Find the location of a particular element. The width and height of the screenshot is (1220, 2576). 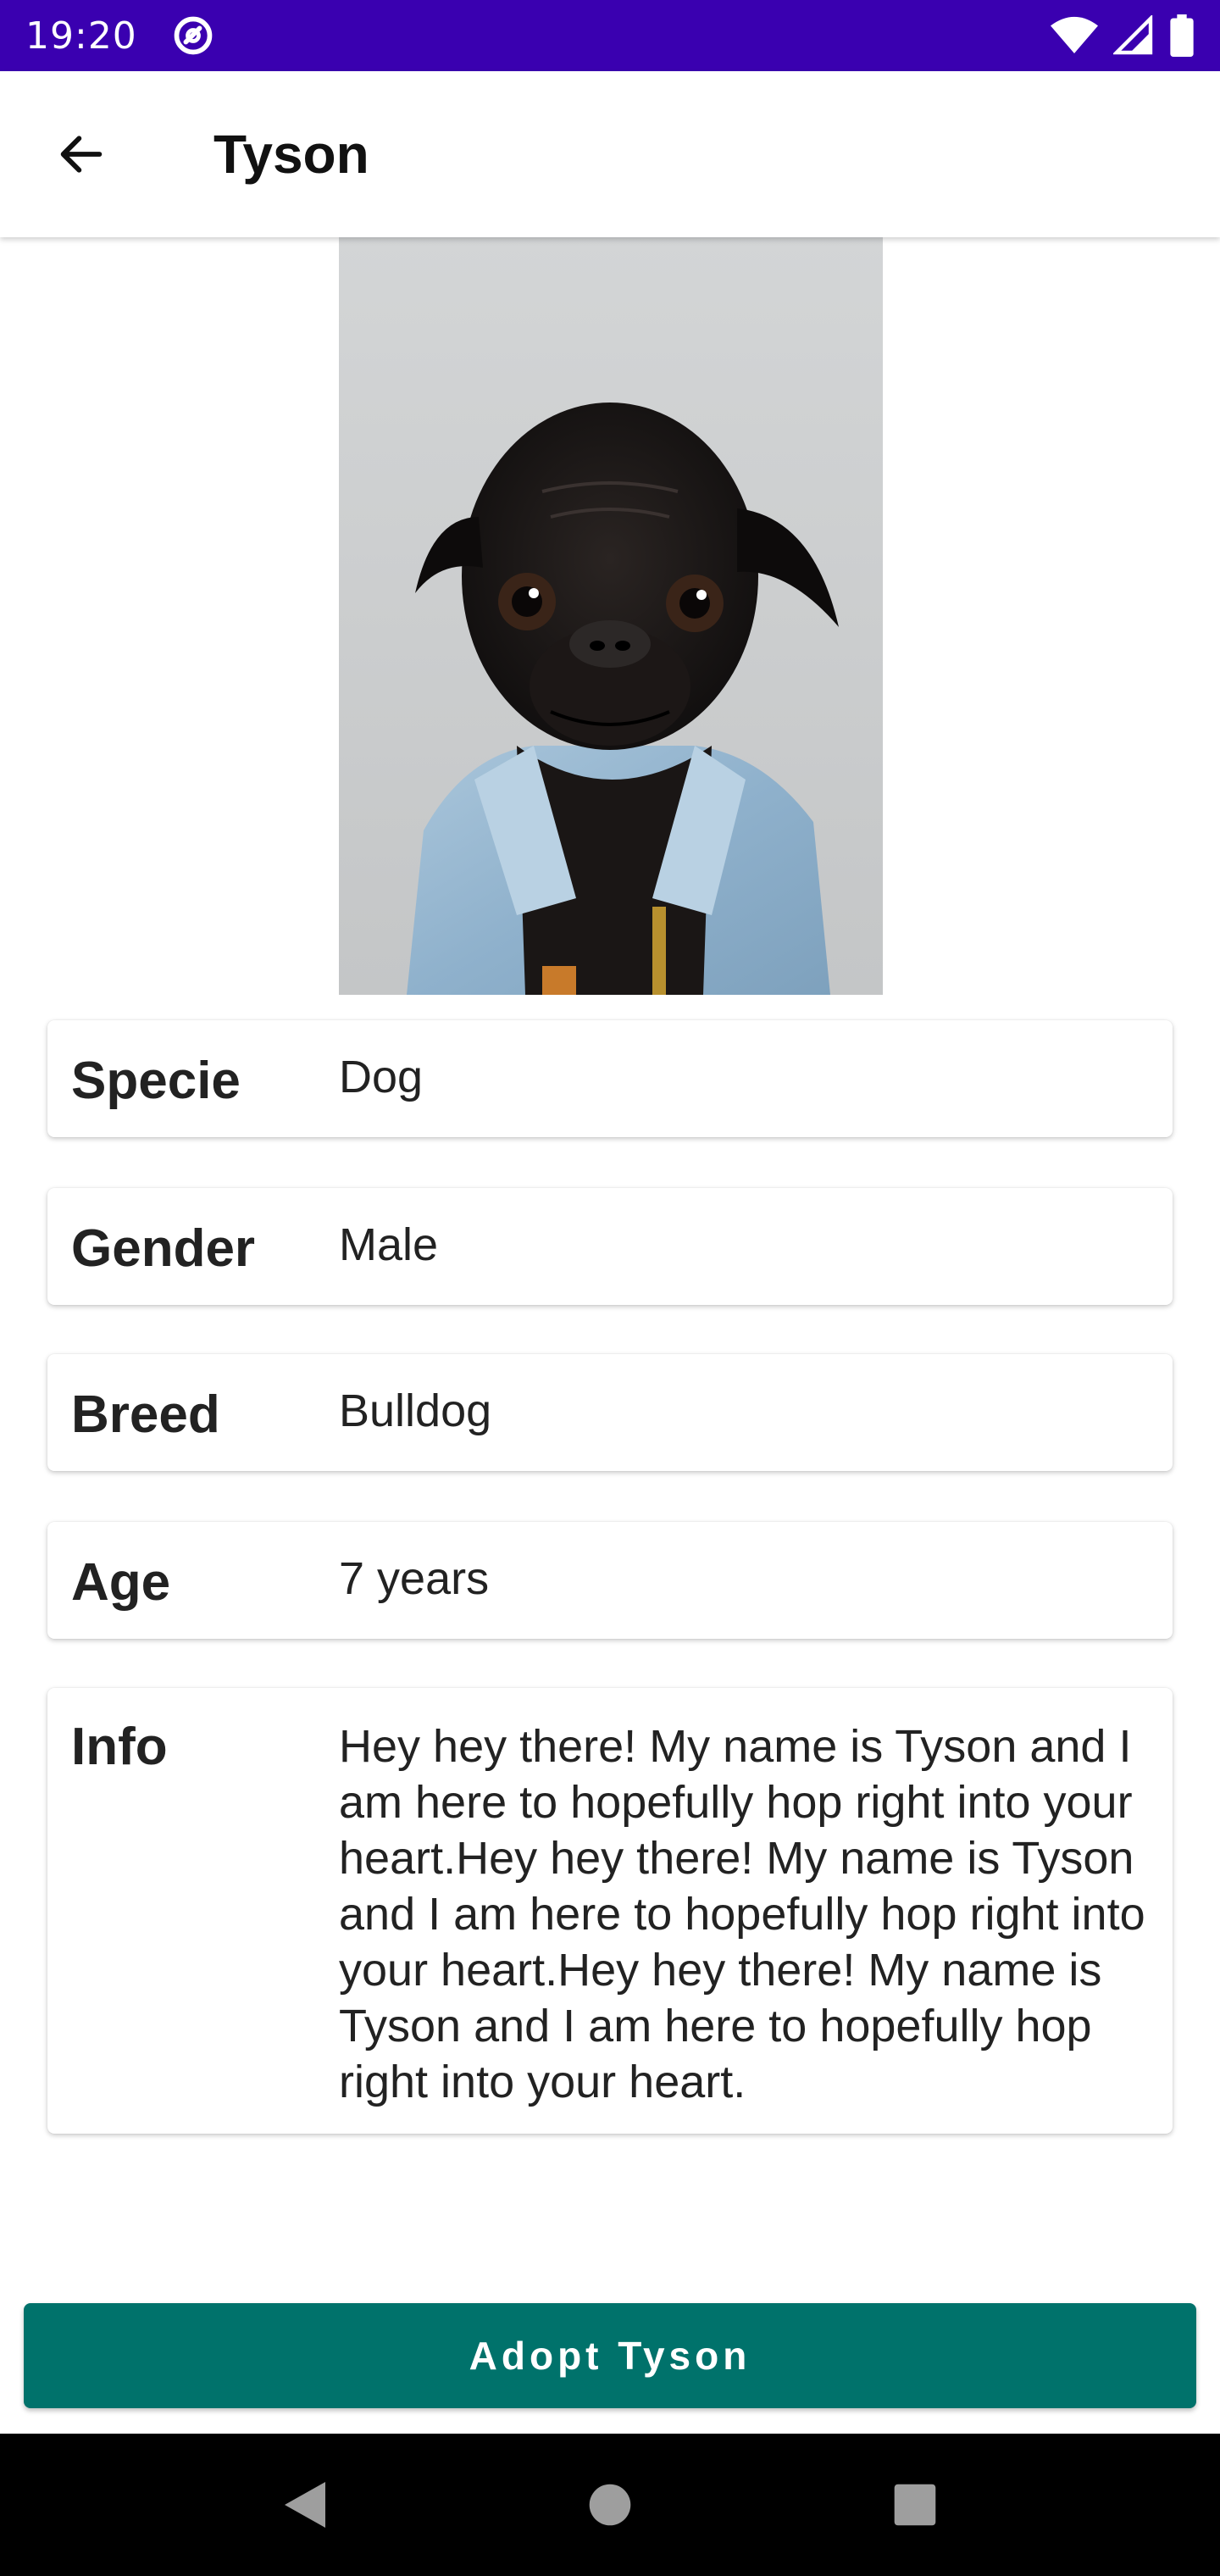

nav-recents-button is located at coordinates (915, 2505).